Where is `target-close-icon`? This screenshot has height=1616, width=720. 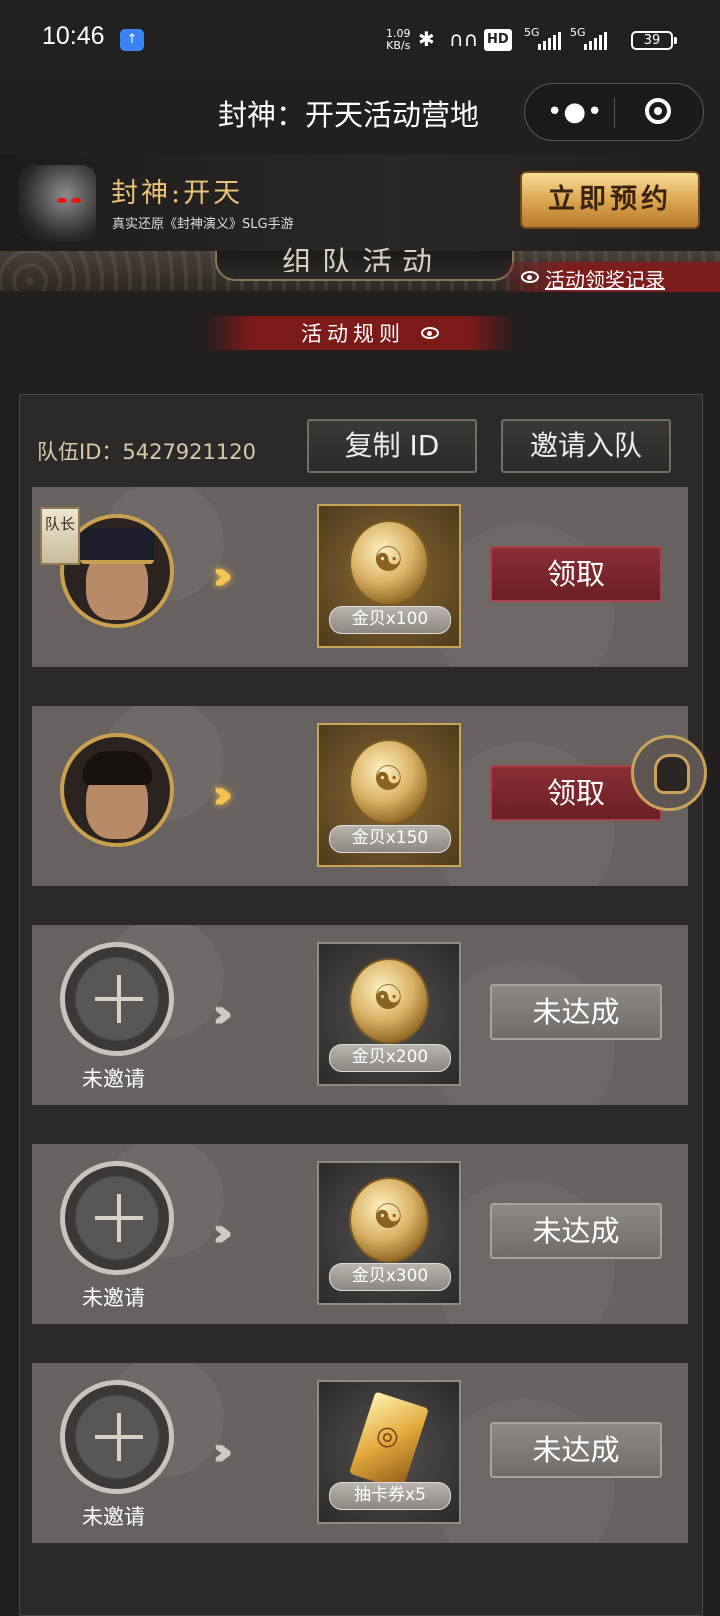
target-close-icon is located at coordinates (658, 111).